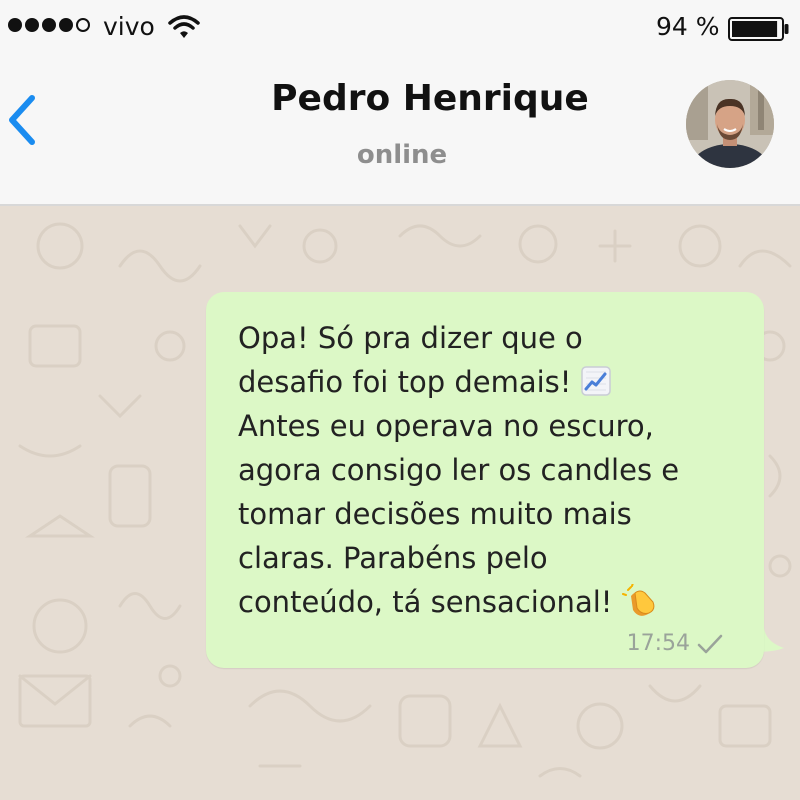 The height and width of the screenshot is (800, 800). What do you see at coordinates (595, 381) in the screenshot?
I see `chart-increasing-emoji` at bounding box center [595, 381].